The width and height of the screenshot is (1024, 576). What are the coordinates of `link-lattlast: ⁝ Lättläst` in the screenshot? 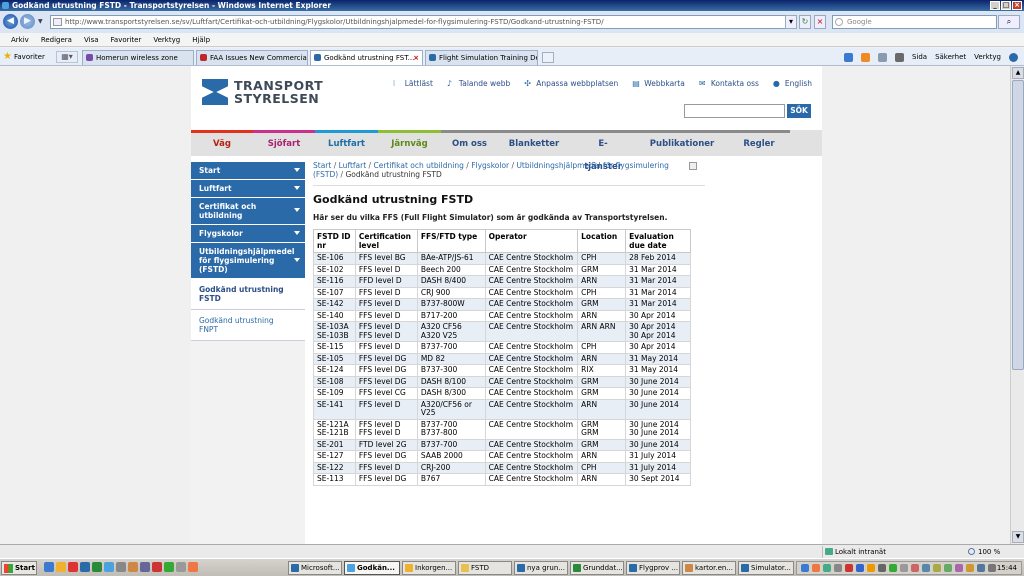 It's located at (413, 83).